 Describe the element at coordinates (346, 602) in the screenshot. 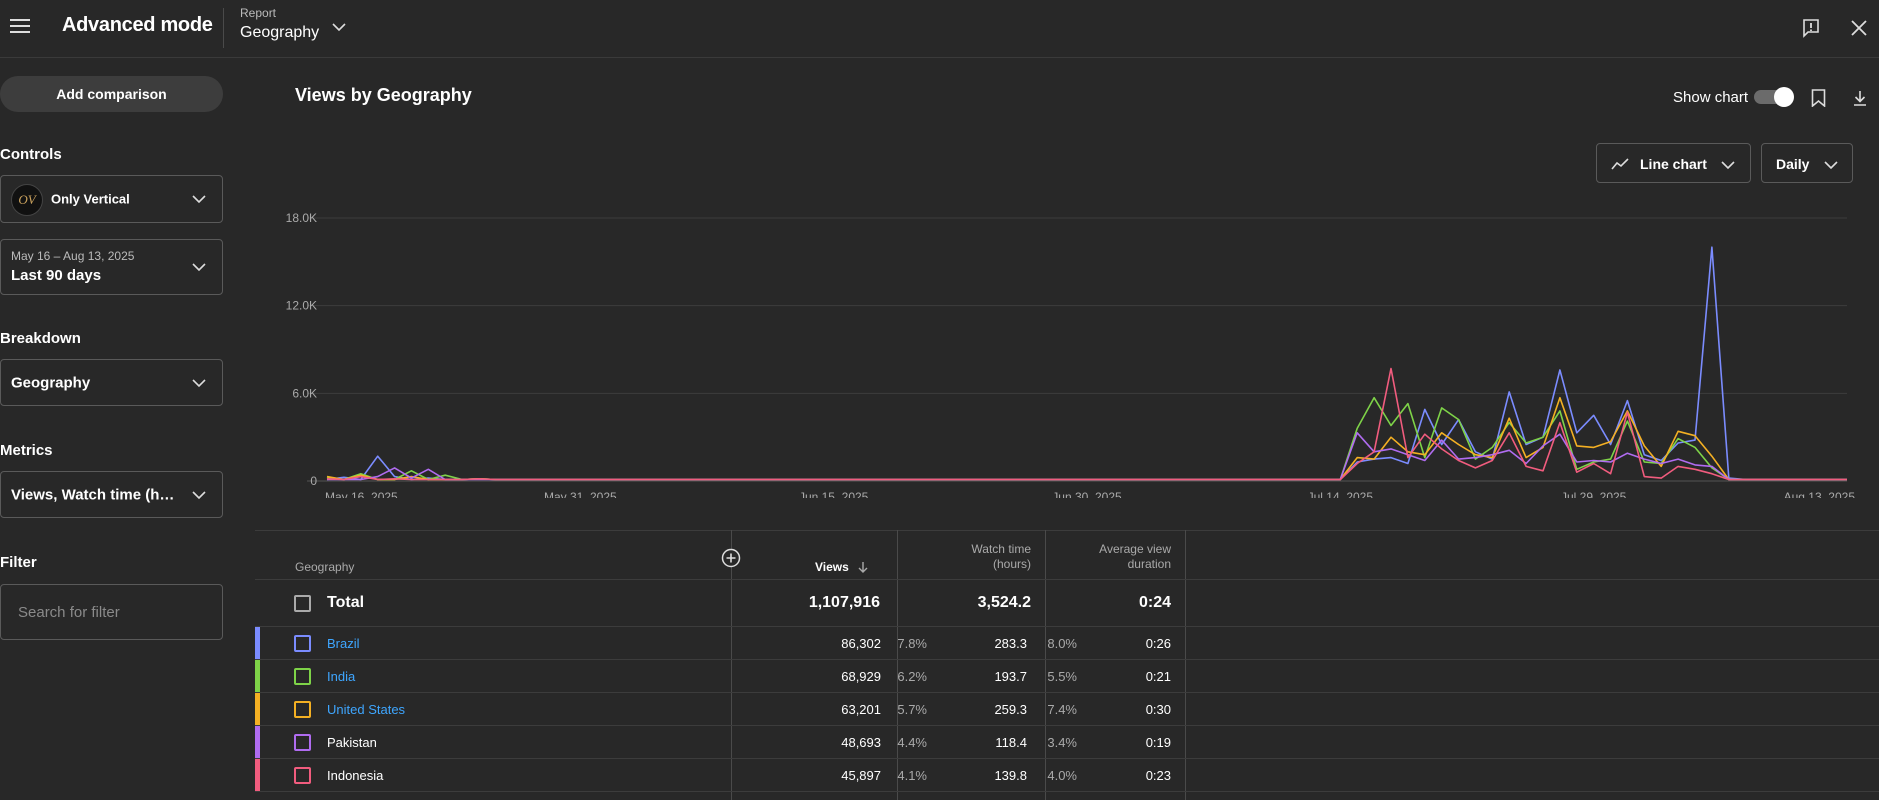

I see `total-label: Total` at that location.